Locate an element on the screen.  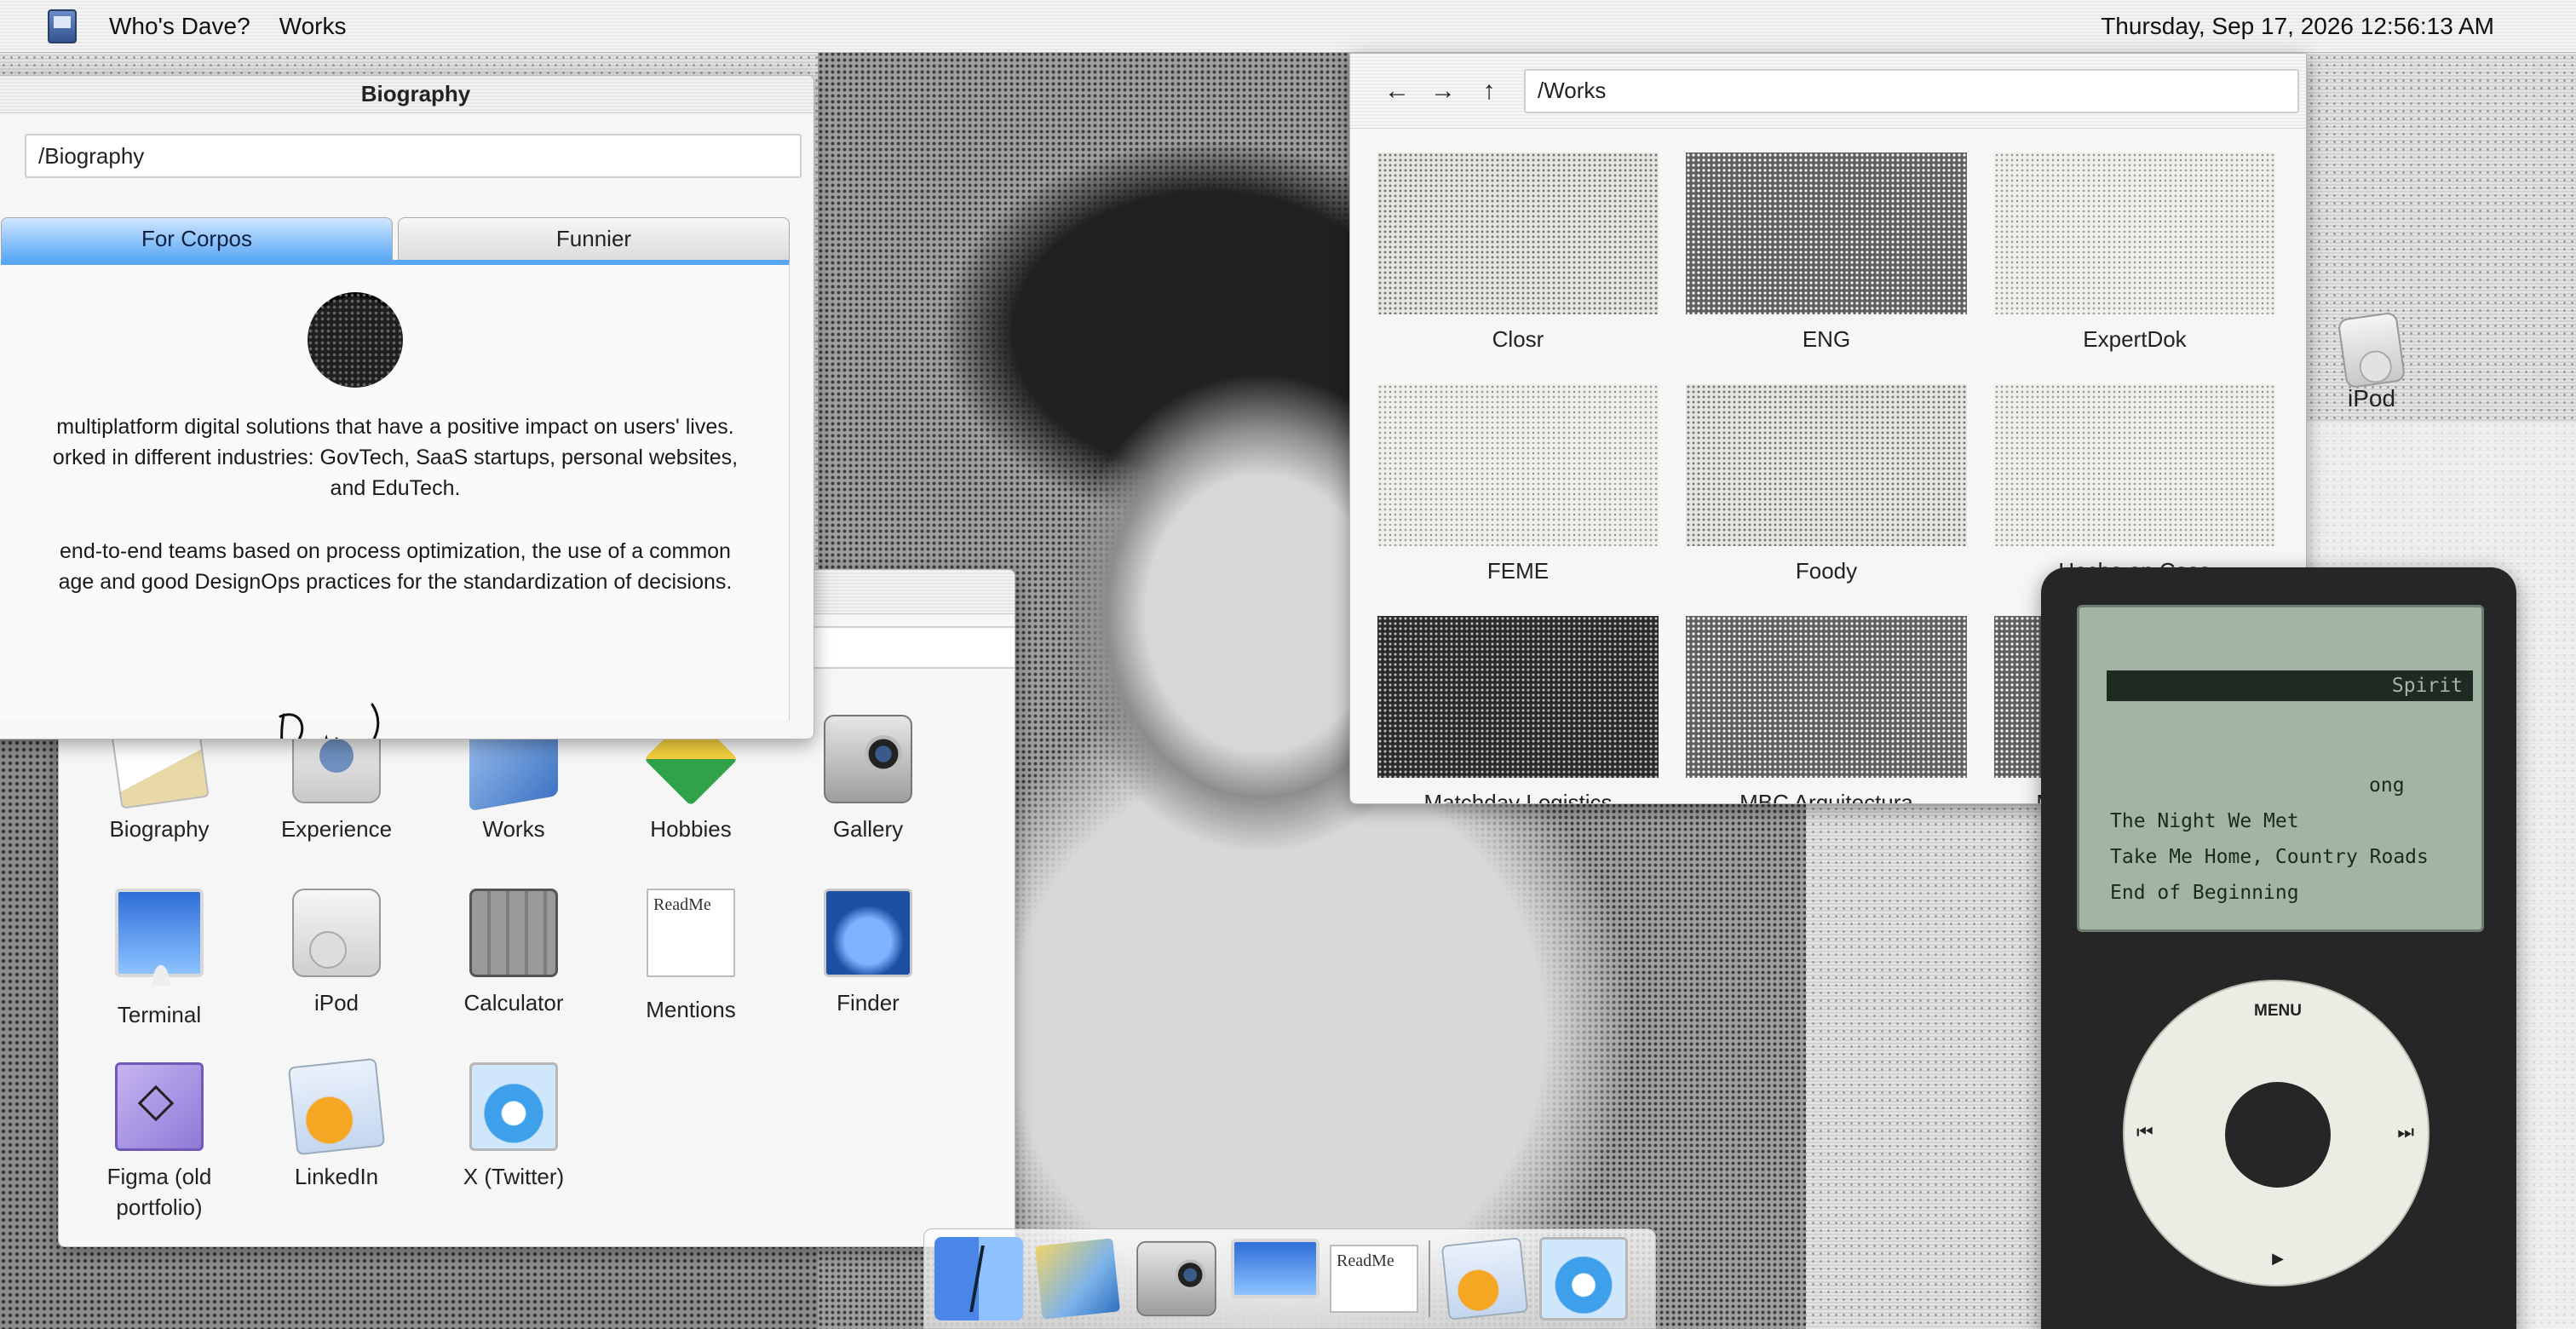
app-terminal: Terminal is located at coordinates (159, 959).